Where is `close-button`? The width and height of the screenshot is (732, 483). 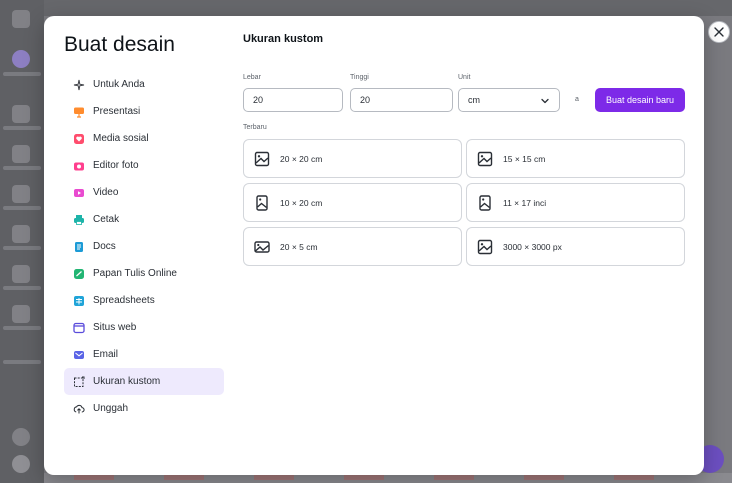
close-button is located at coordinates (719, 32).